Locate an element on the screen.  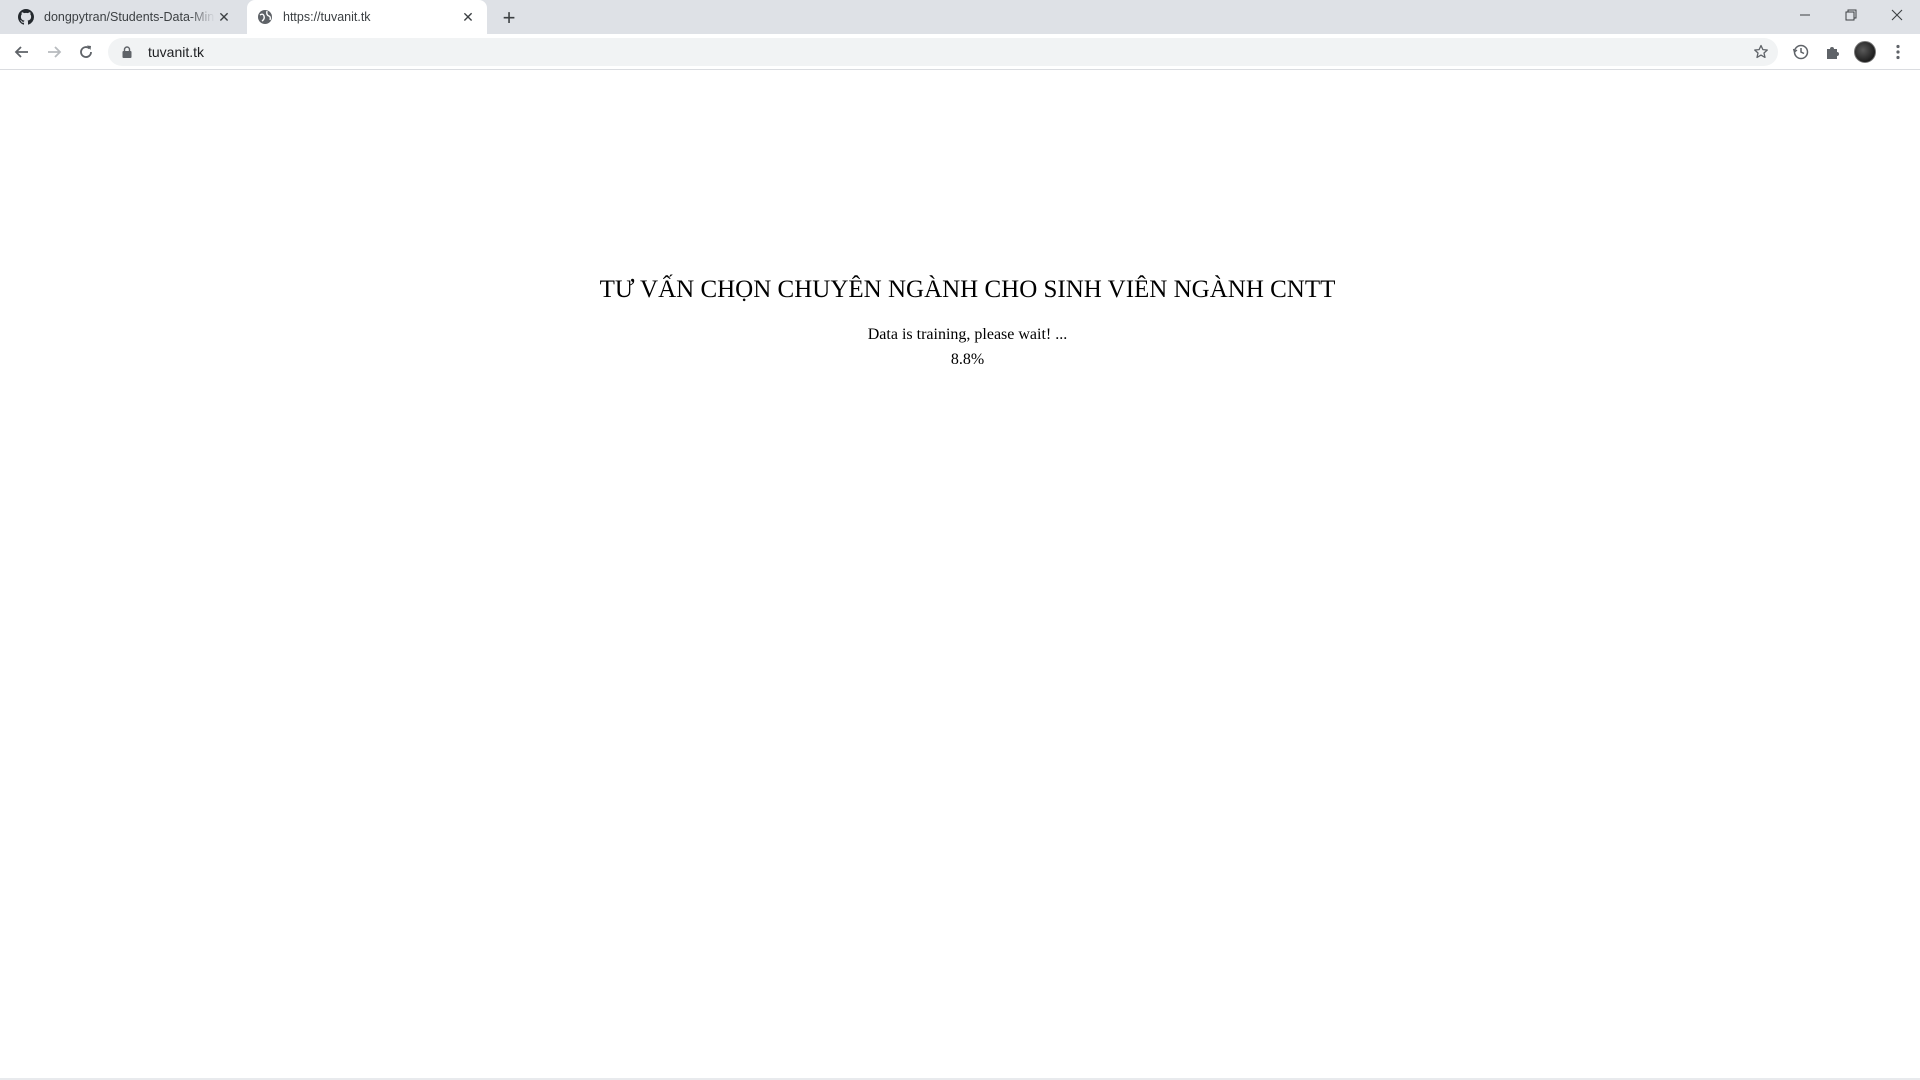
tab-title: https://tuvanit.tk is located at coordinates (327, 17).